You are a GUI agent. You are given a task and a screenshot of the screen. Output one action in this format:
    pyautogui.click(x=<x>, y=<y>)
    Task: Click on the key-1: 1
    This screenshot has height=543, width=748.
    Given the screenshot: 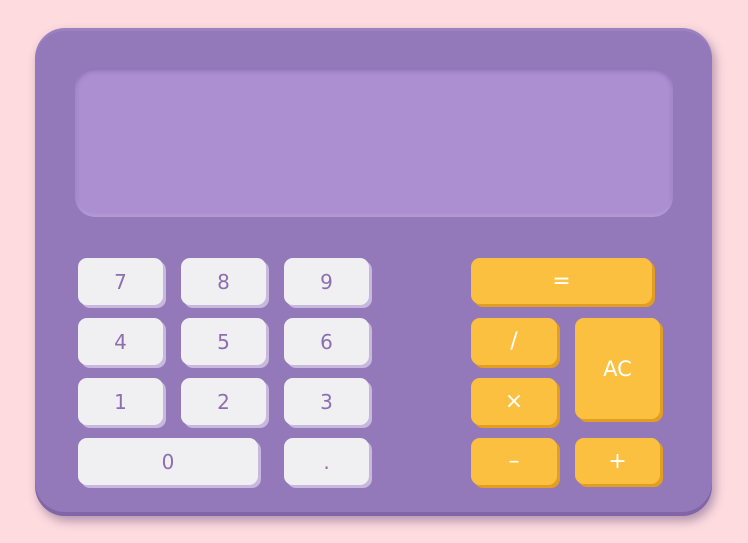 What is the action you would take?
    pyautogui.click(x=120, y=401)
    